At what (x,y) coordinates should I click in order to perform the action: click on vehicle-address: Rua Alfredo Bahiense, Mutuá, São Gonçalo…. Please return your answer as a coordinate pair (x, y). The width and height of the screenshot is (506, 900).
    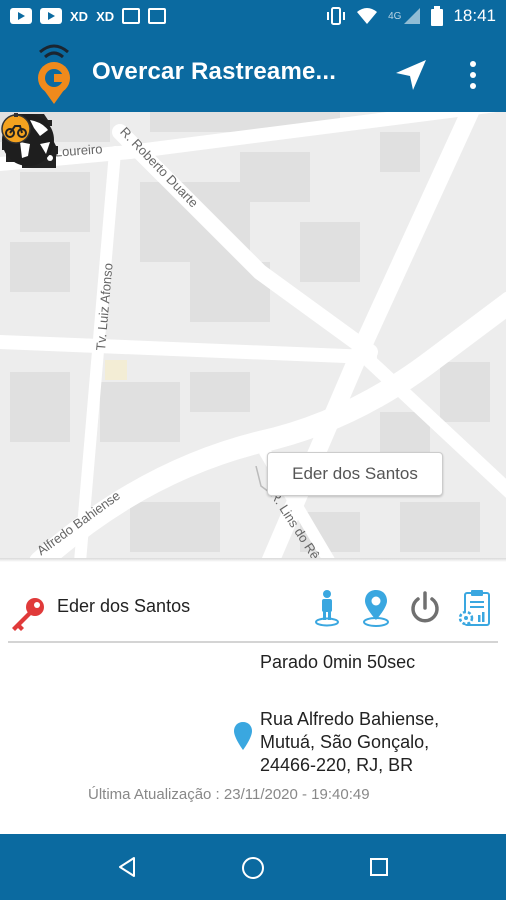
    Looking at the image, I should click on (349, 742).